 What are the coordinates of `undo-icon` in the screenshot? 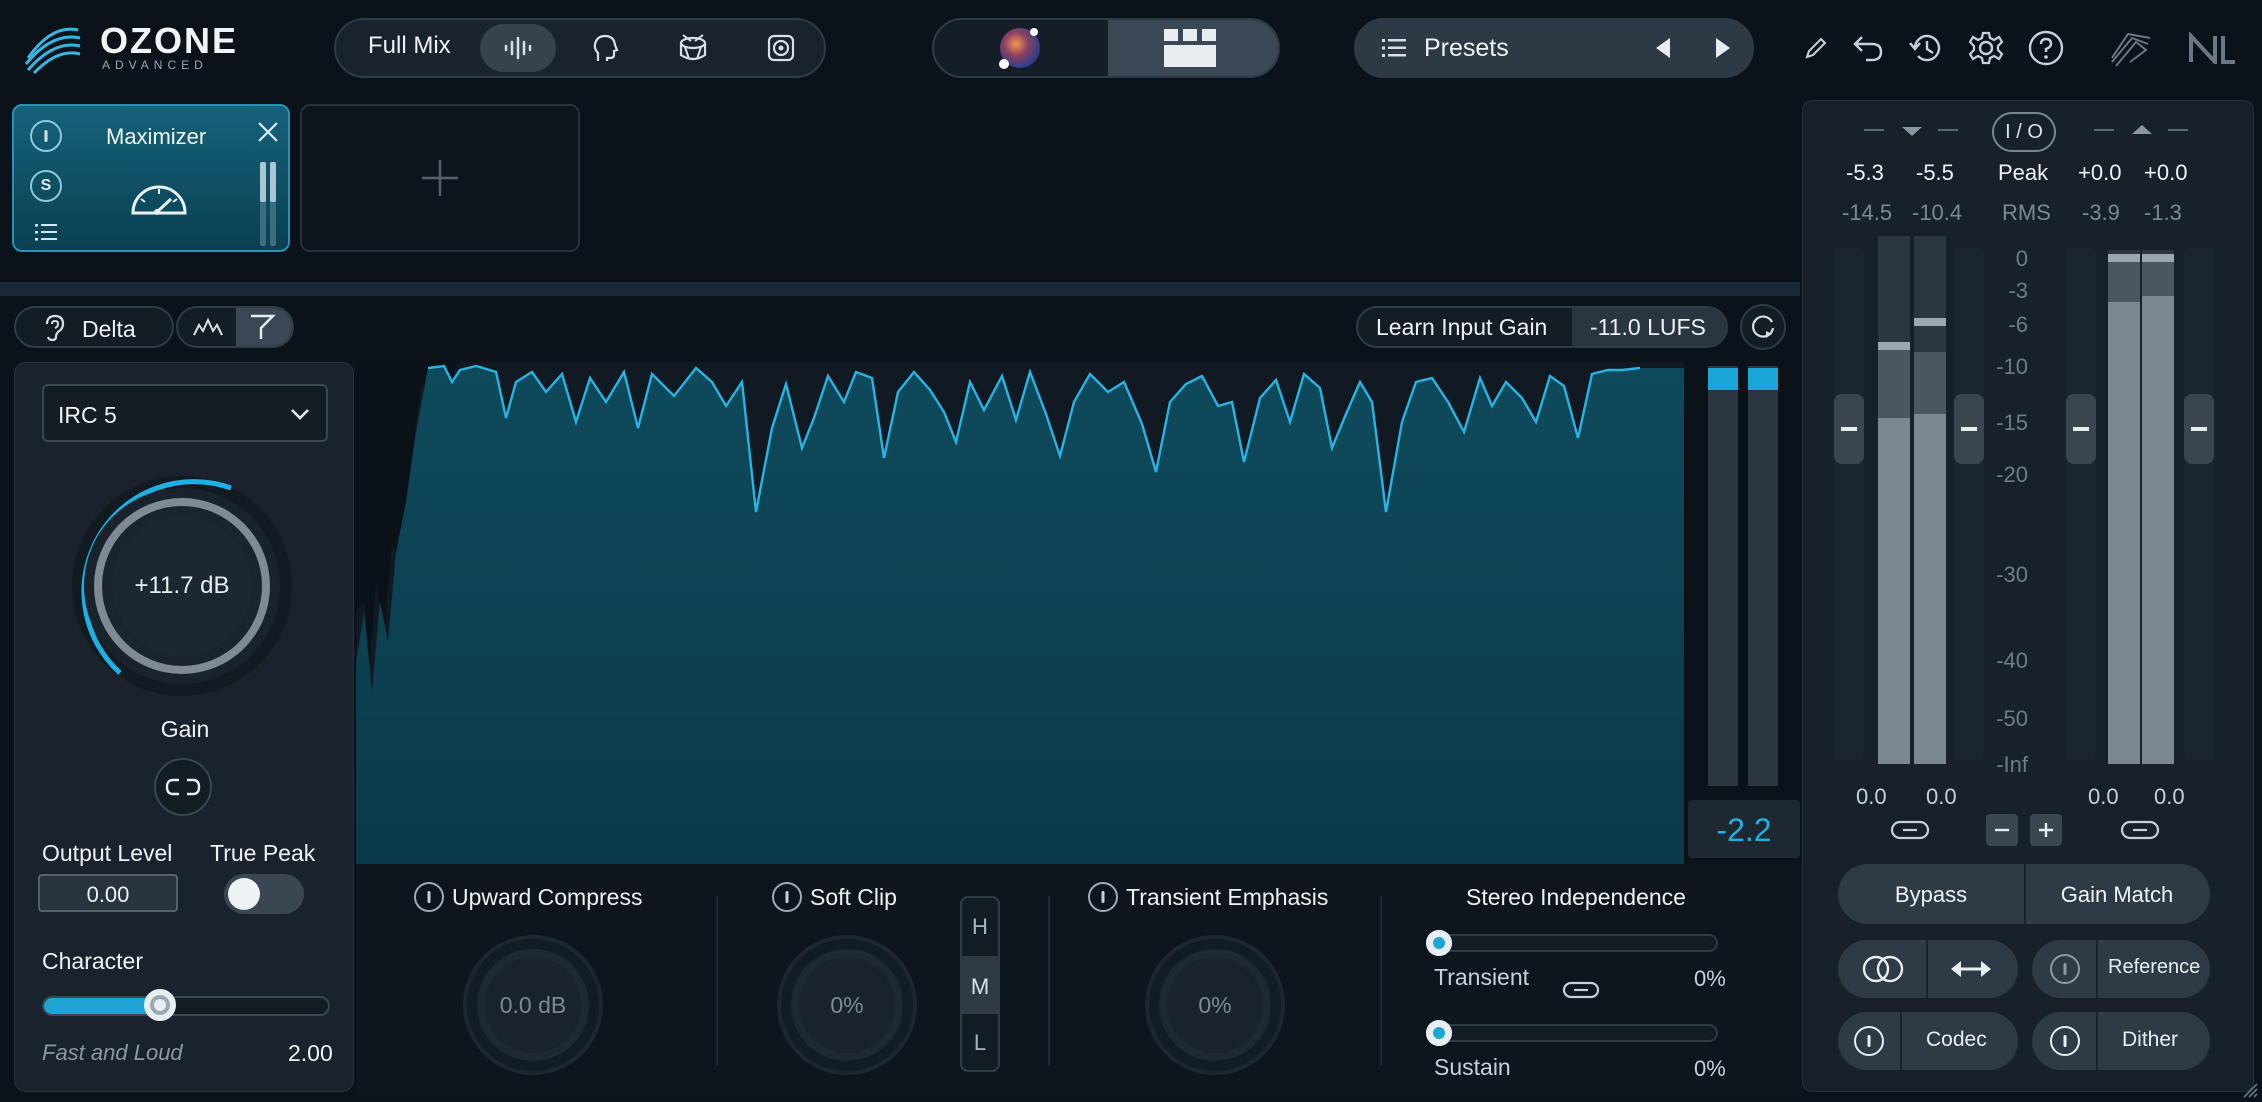 It's located at (1868, 49).